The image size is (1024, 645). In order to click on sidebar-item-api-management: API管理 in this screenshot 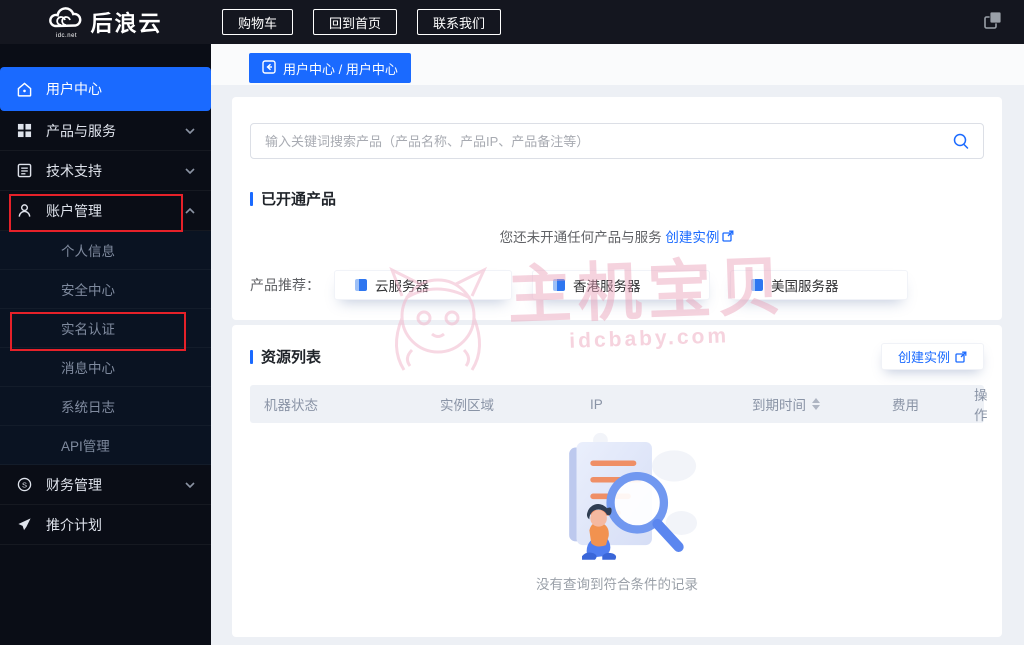, I will do `click(105, 445)`.